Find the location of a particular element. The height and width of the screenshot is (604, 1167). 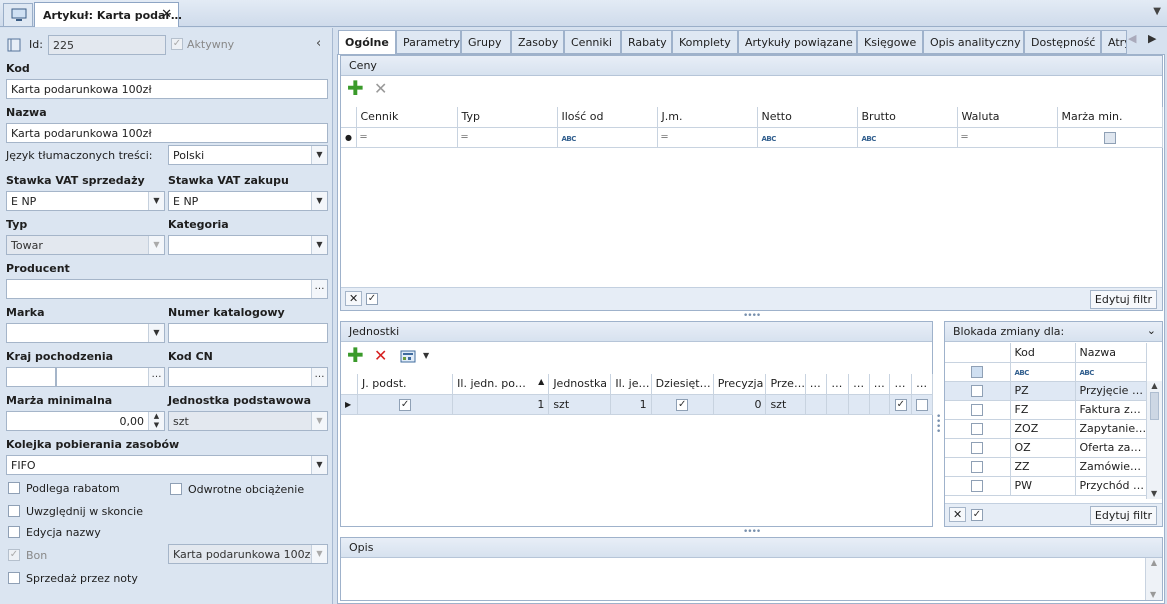

table-row: ▶ ✓ 1 szt 1 ✓ 0 szt ✓ is located at coordinates (637, 404).